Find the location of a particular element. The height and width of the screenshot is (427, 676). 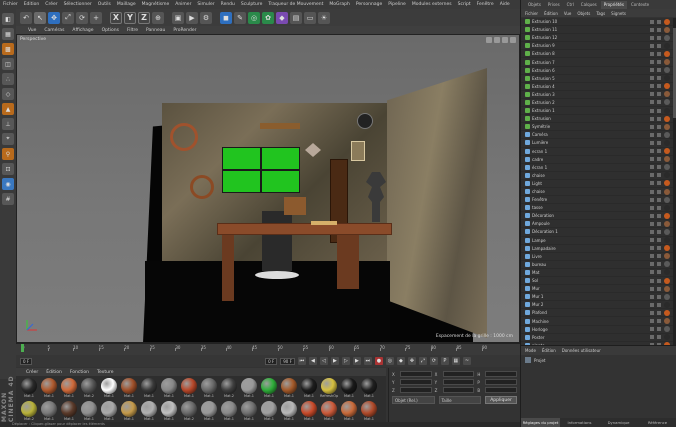

edges-mode-icon: ◇ is located at coordinates (8, 94).